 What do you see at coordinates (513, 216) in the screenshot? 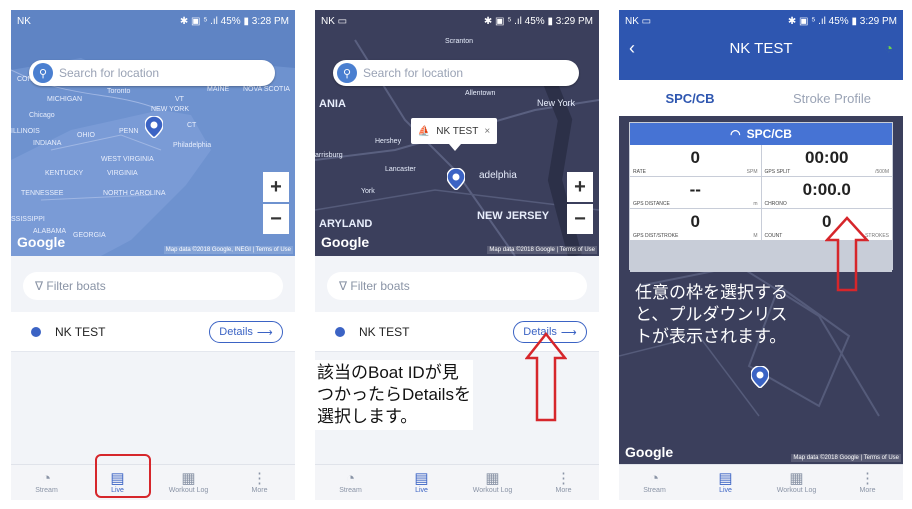
I see `map-label: NEW JERSEY` at bounding box center [513, 216].